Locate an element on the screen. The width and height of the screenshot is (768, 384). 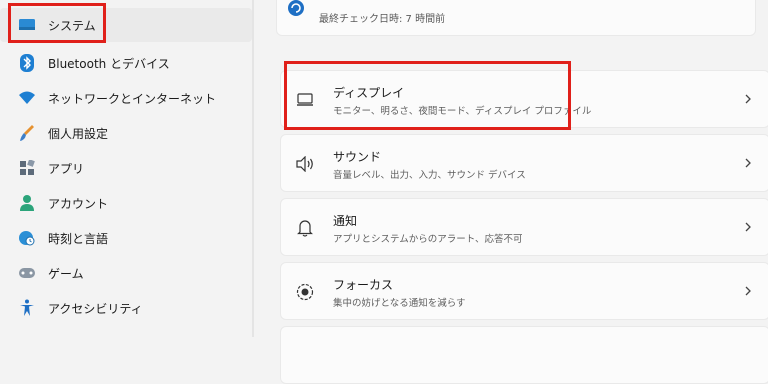
card-title: サウンド is located at coordinates (357, 157).